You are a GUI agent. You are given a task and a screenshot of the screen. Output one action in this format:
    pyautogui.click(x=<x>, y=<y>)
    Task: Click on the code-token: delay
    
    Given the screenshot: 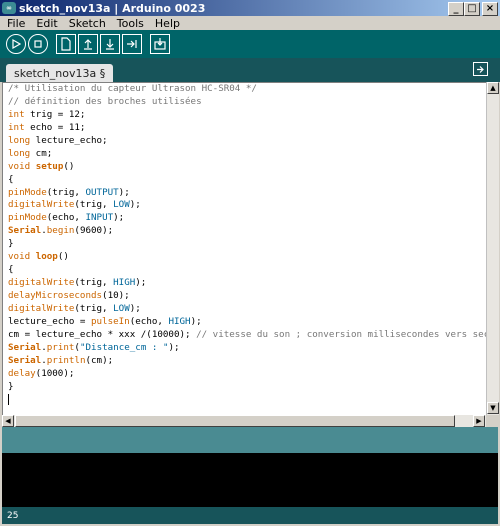 What is the action you would take?
    pyautogui.click(x=22, y=373)
    